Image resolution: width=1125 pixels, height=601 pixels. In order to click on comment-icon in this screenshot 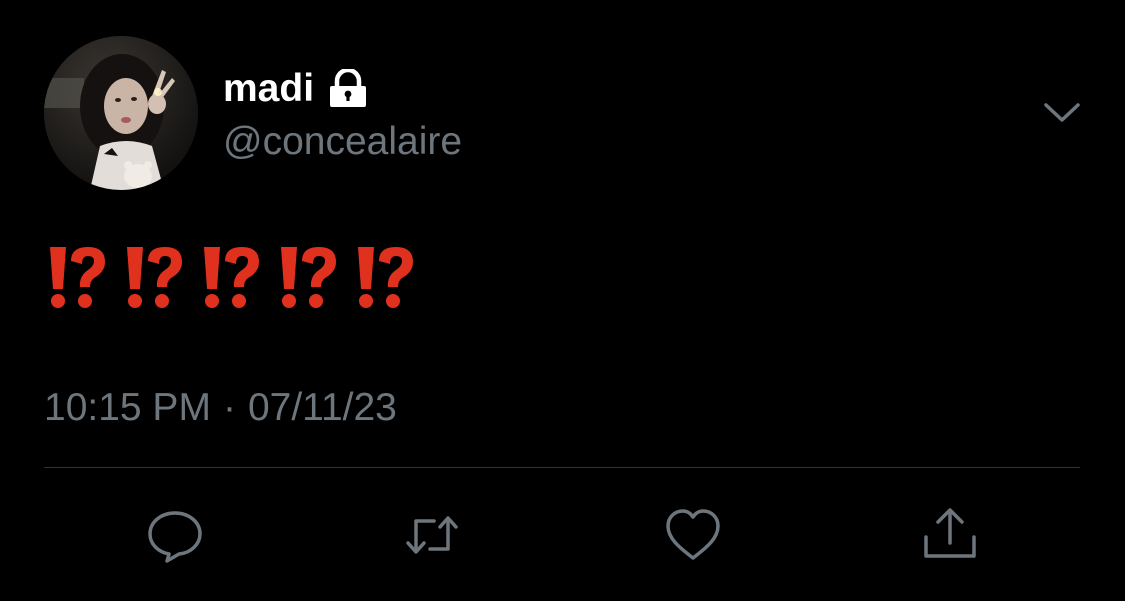, I will do `click(175, 537)`.